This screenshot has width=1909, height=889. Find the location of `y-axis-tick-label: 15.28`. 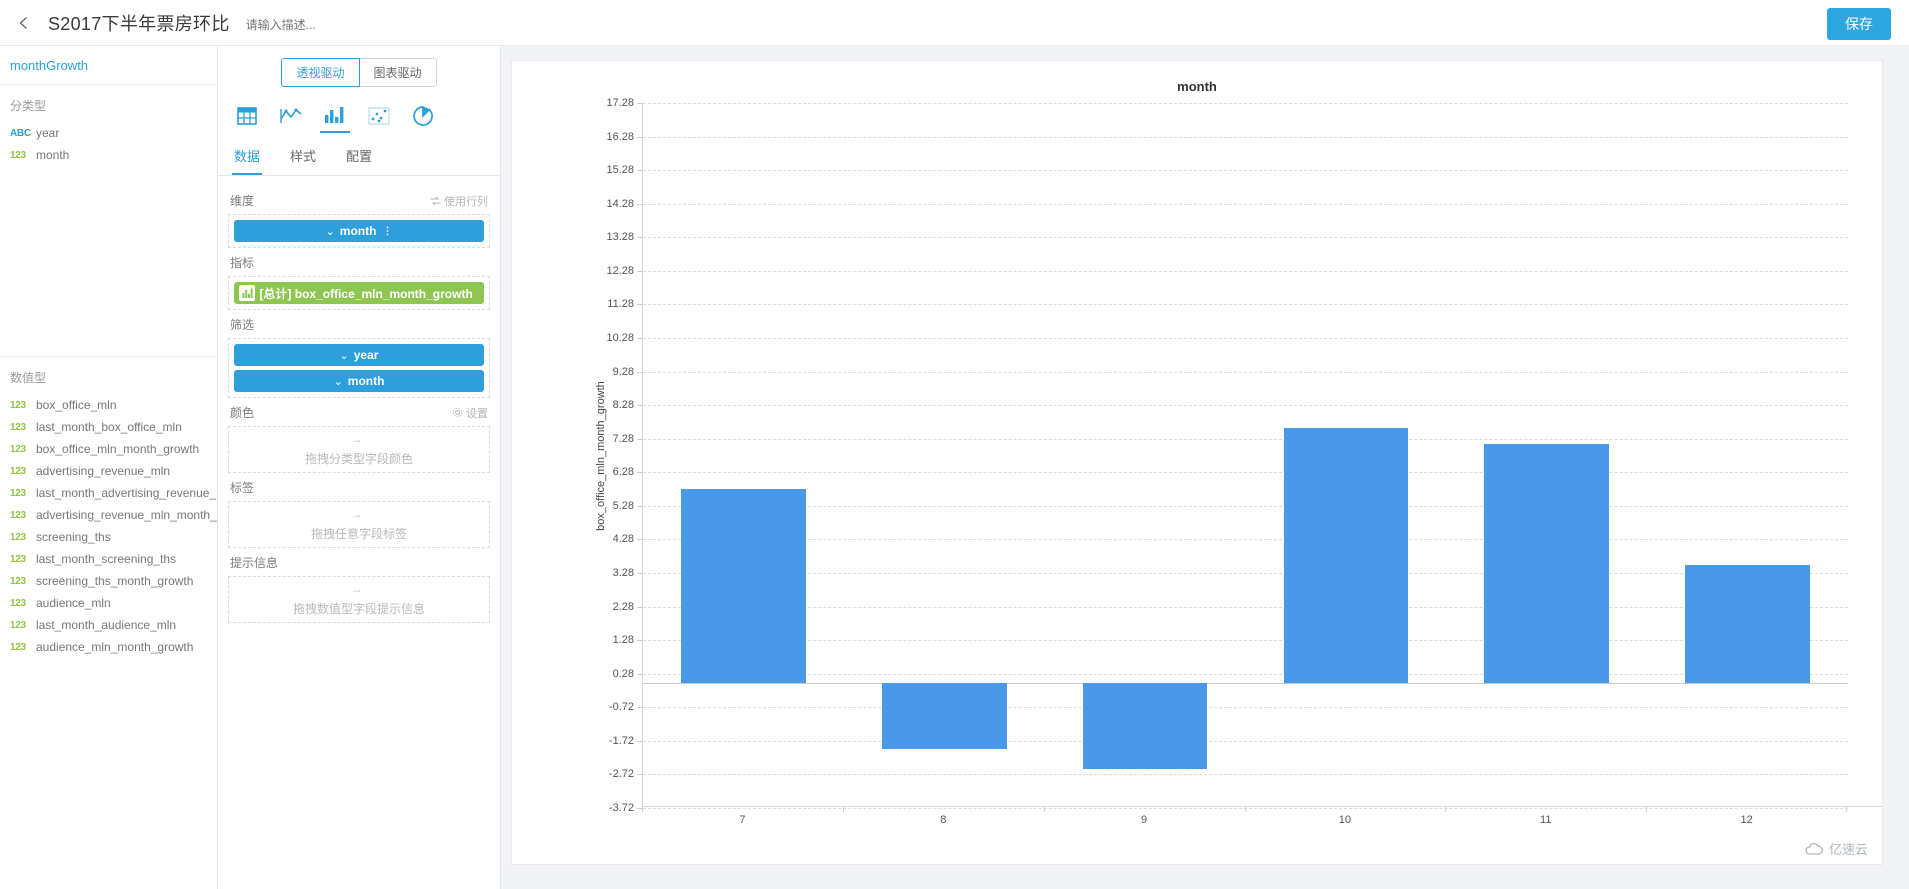

y-axis-tick-label: 15.28 is located at coordinates (620, 170).